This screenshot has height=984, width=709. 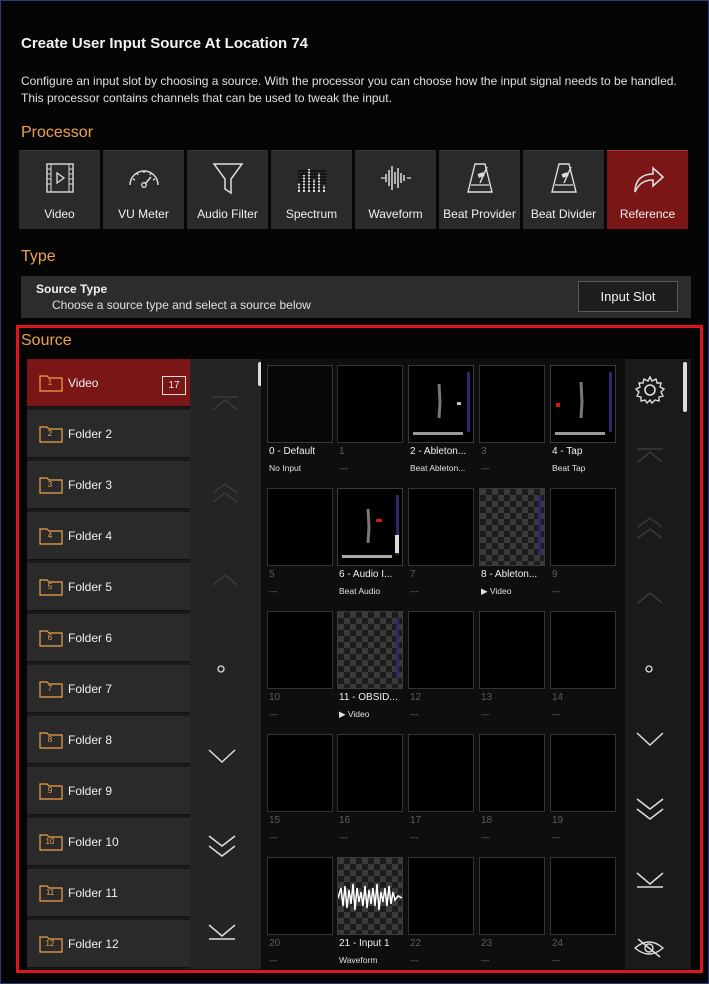 I want to click on folder-item: 11 Folder 11, so click(x=108, y=893).